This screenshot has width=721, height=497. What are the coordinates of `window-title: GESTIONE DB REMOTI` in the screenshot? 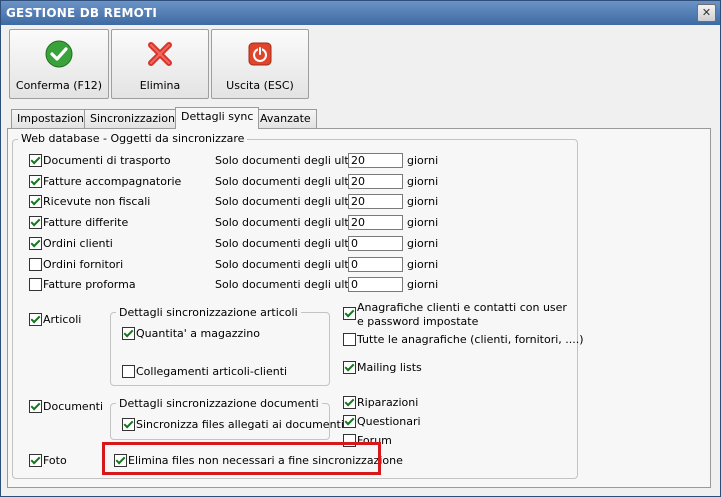 It's located at (82, 13).